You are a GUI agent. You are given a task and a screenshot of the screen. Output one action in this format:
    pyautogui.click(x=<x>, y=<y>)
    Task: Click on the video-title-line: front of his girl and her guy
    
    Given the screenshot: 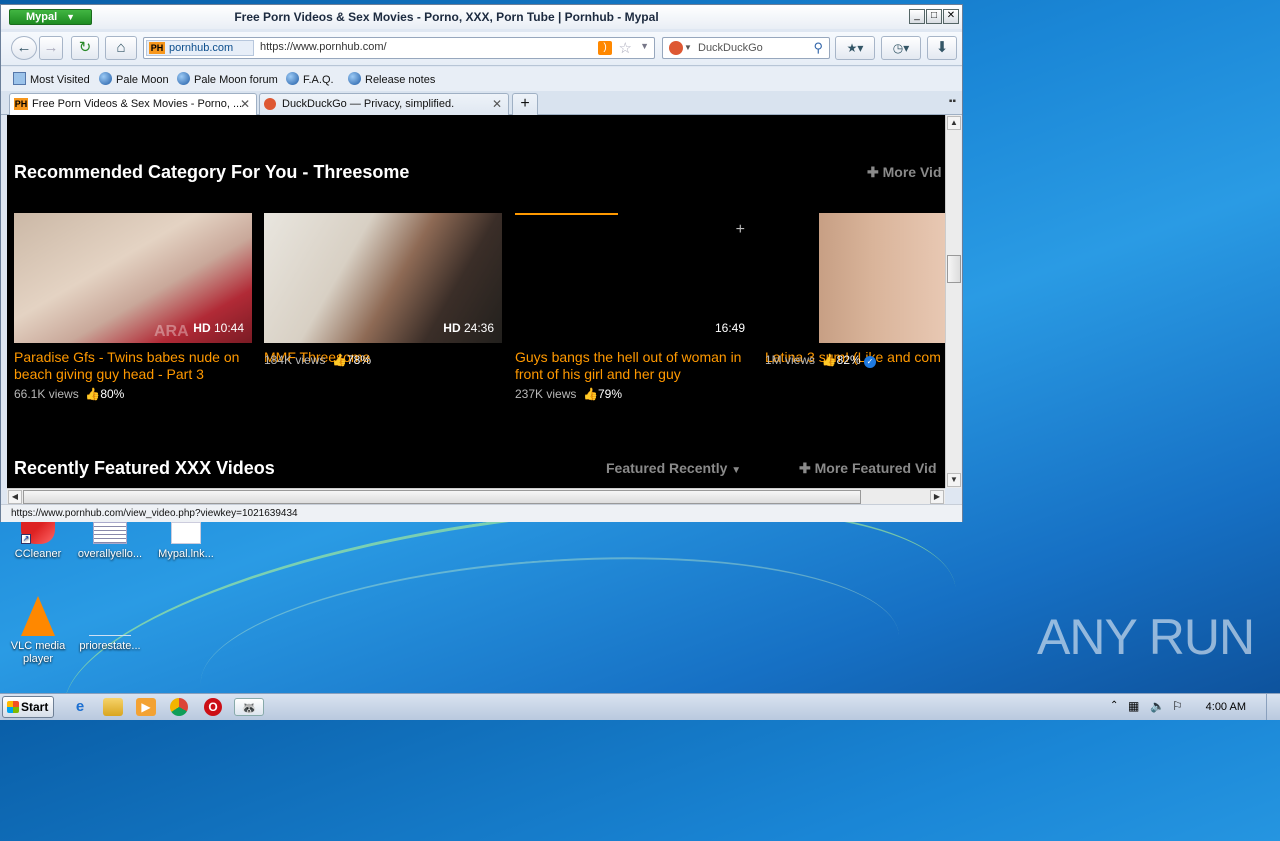 What is the action you would take?
    pyautogui.click(x=598, y=374)
    